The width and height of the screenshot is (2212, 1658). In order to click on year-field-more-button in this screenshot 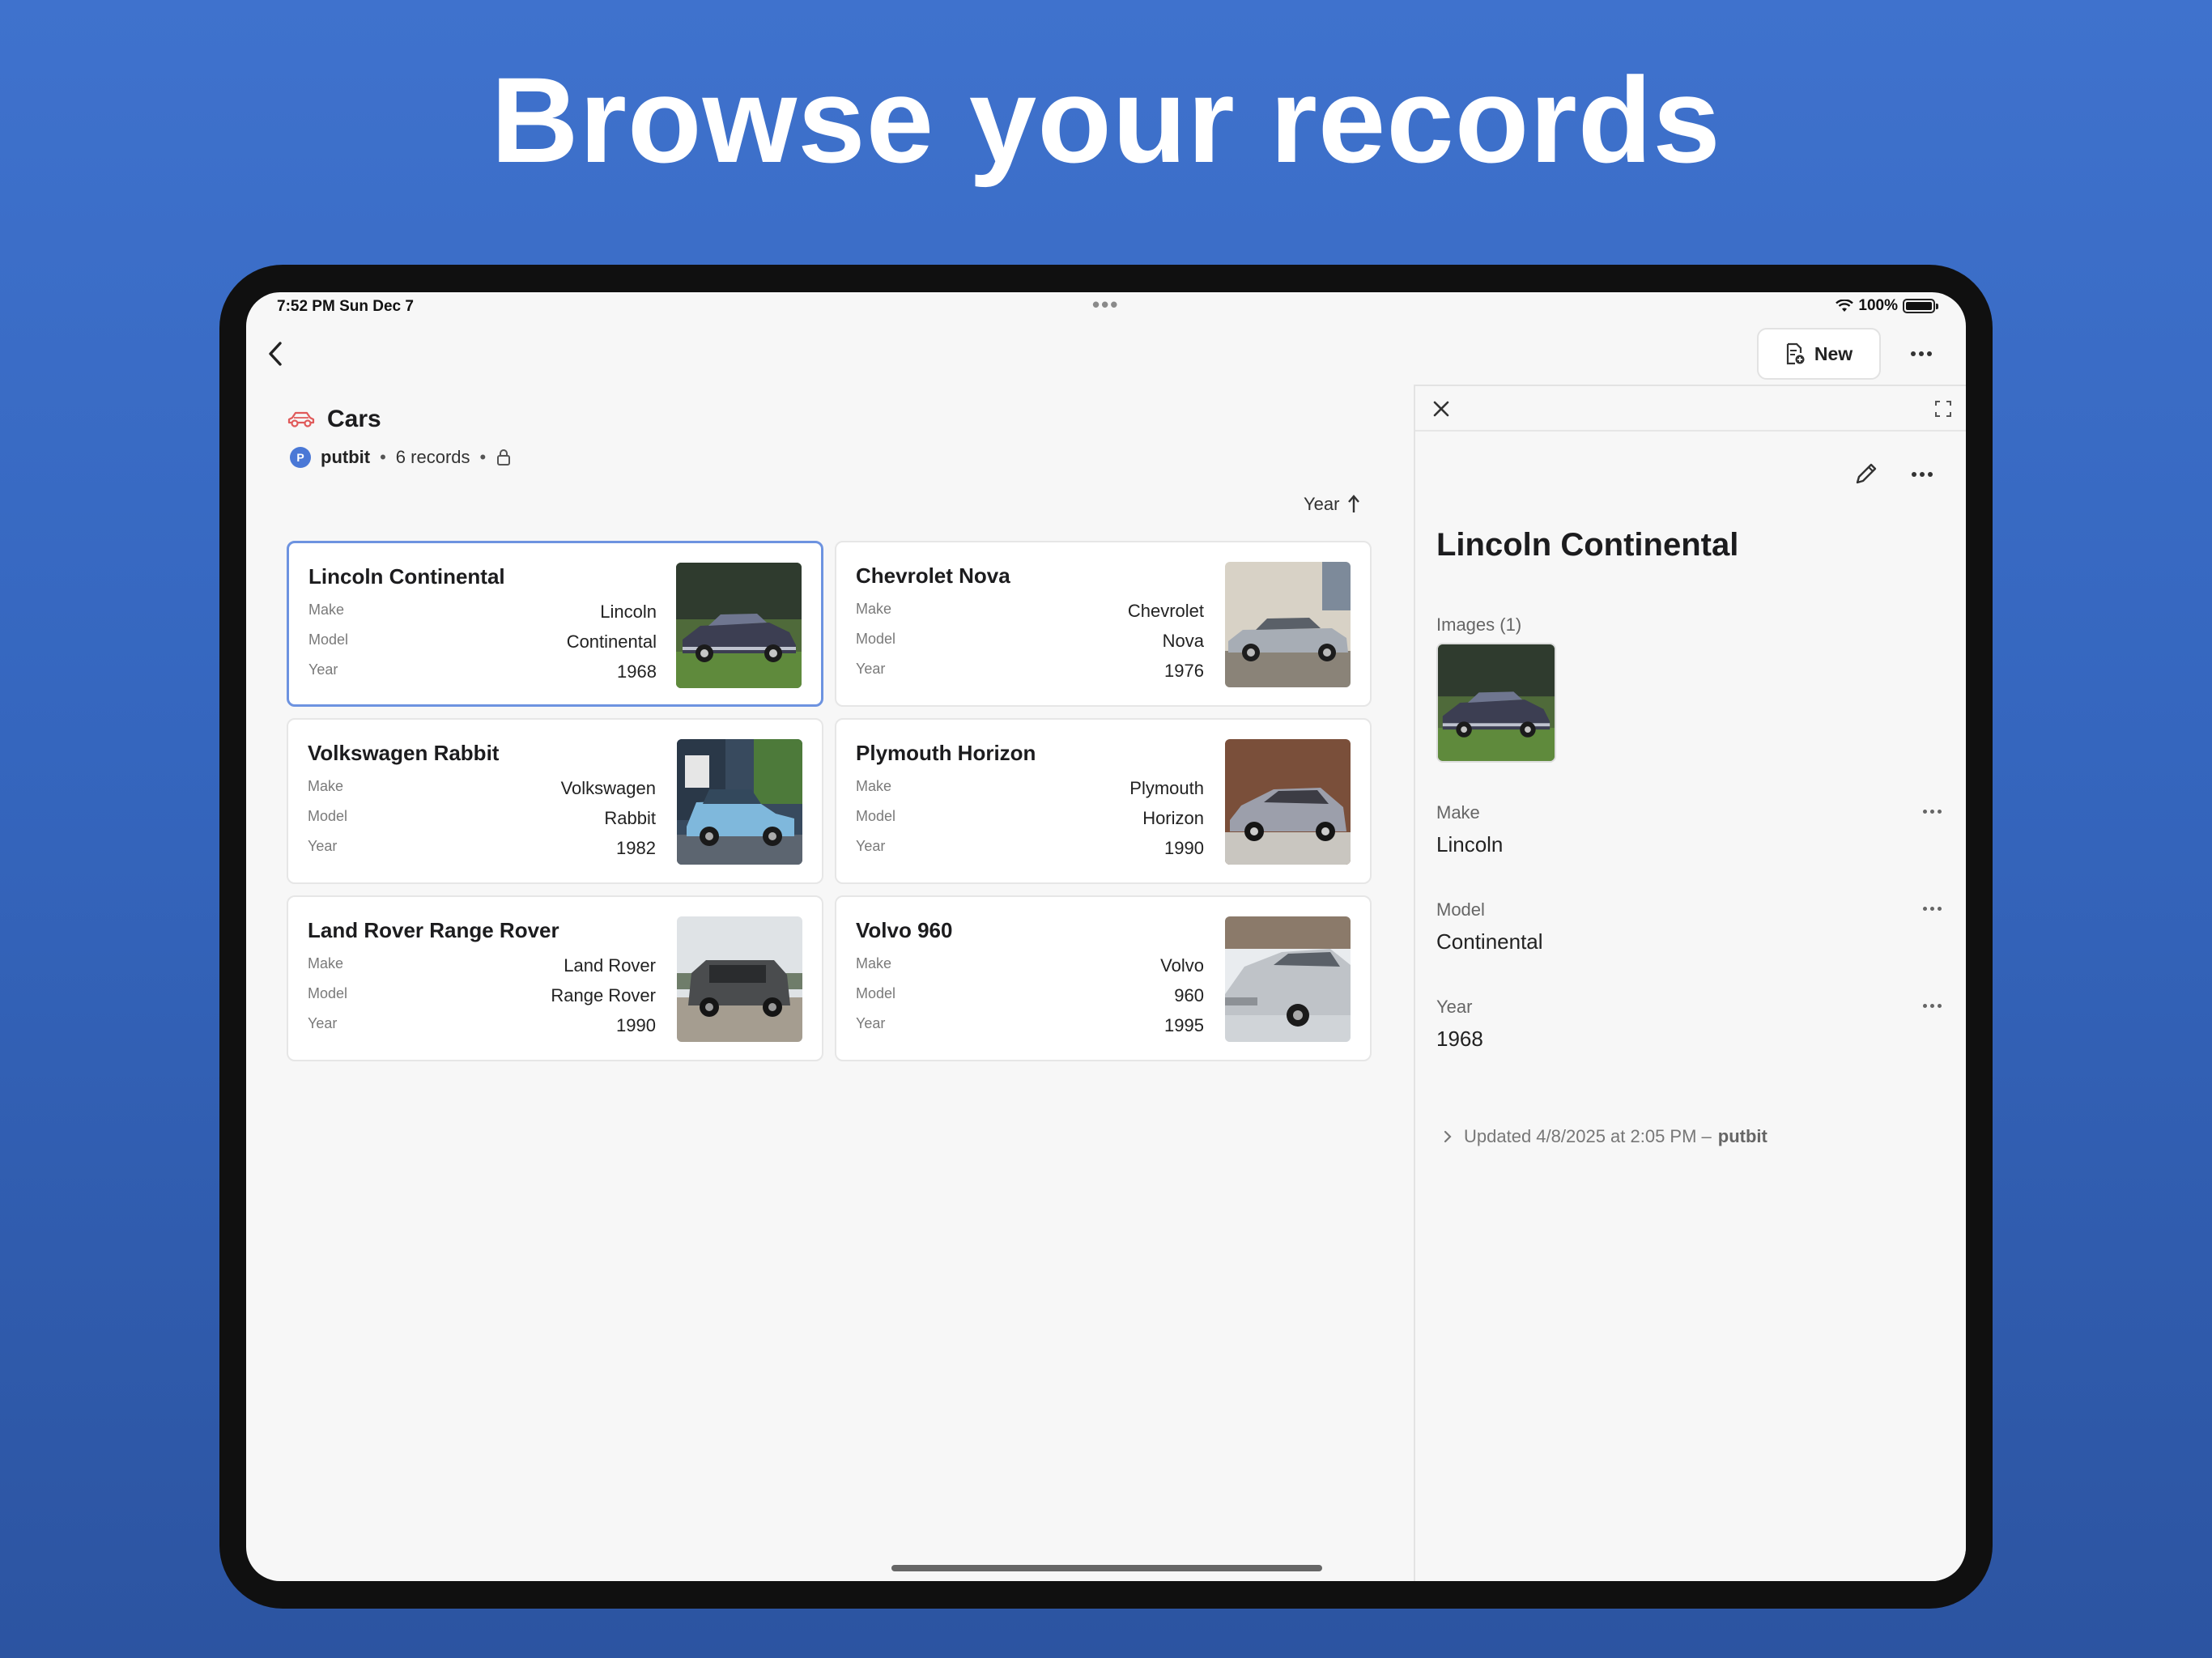, I will do `click(1931, 1005)`.